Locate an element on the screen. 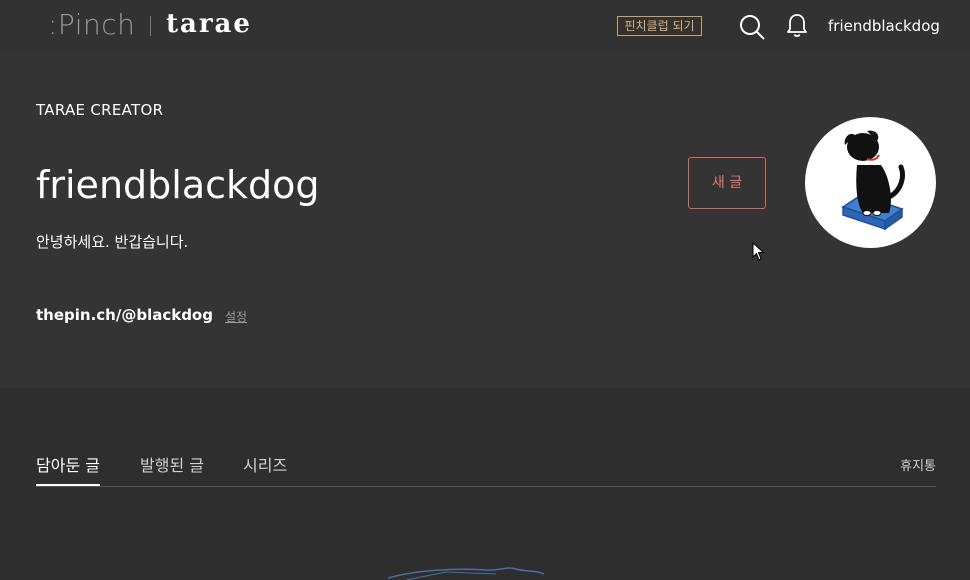 The image size is (970, 580). avatar is located at coordinates (870, 182).